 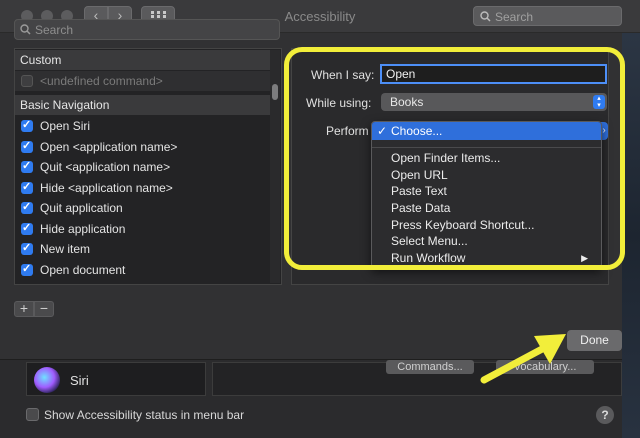 What do you see at coordinates (32, 414) in the screenshot?
I see `status-menu-checkbox` at bounding box center [32, 414].